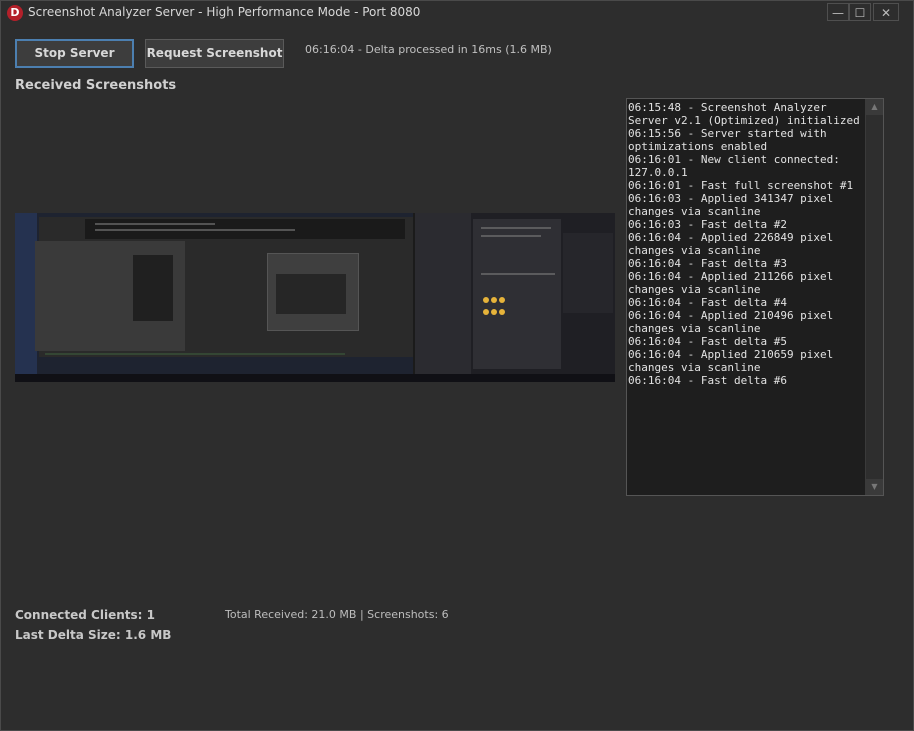  Describe the element at coordinates (886, 12) in the screenshot. I see `close-button: ✕` at that location.